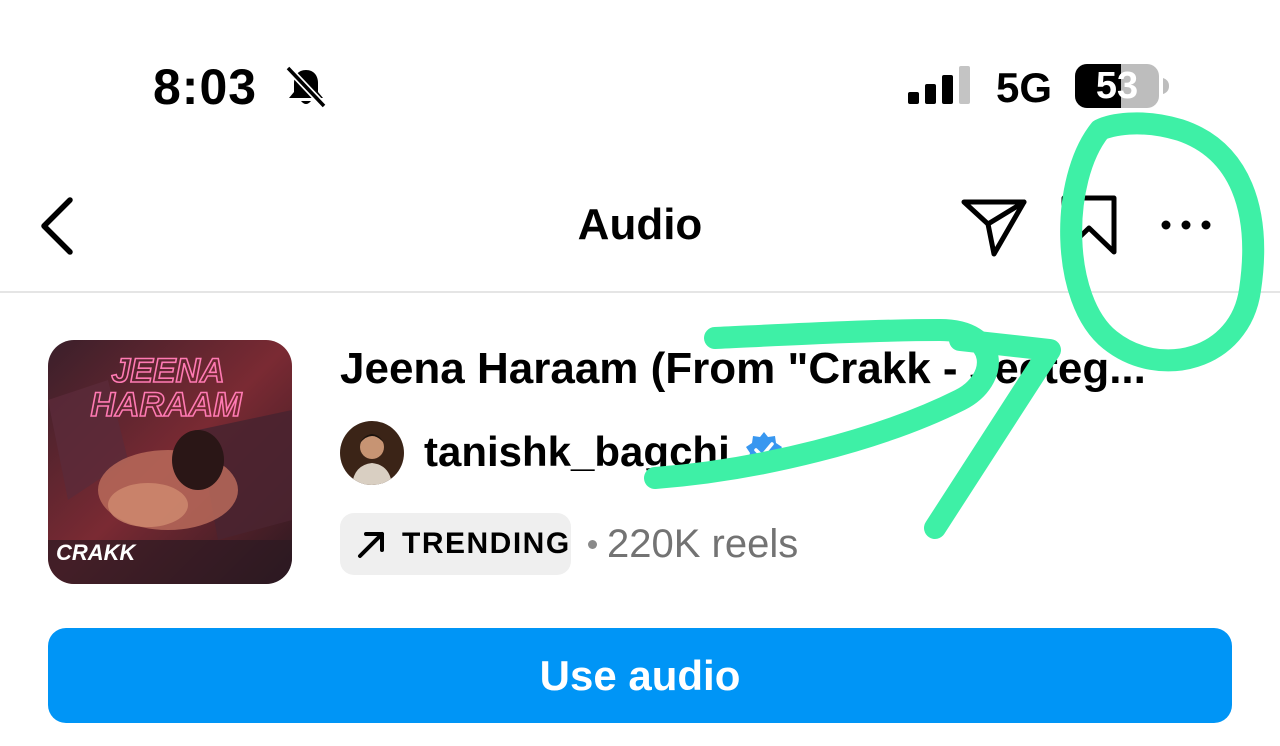 This screenshot has height=746, width=1280. I want to click on battery-level: 53, so click(1117, 85).